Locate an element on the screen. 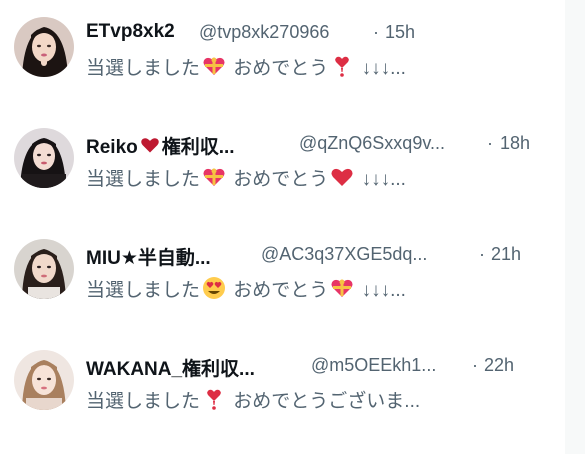  user-handle: @tvp8xk270966 is located at coordinates (264, 32).